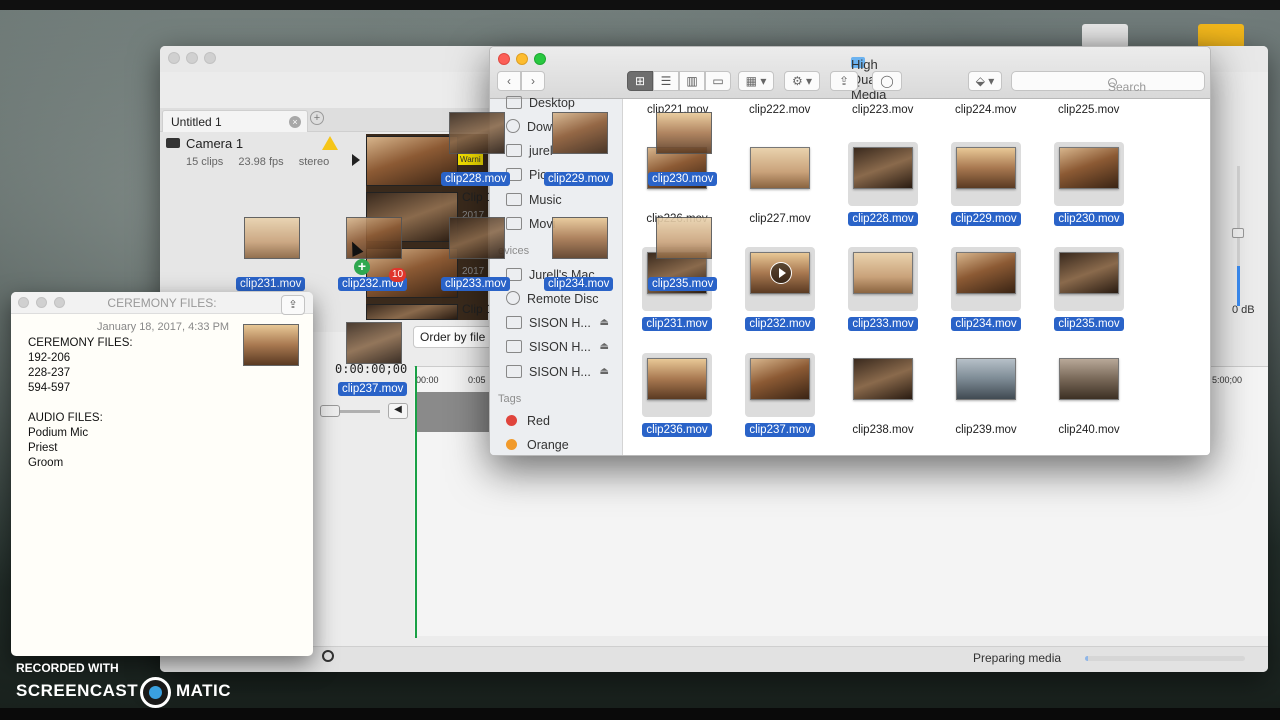 The height and width of the screenshot is (720, 1280). Describe the element at coordinates (683, 284) in the screenshot. I see `dragged-clip-label: clip235.mov` at that location.